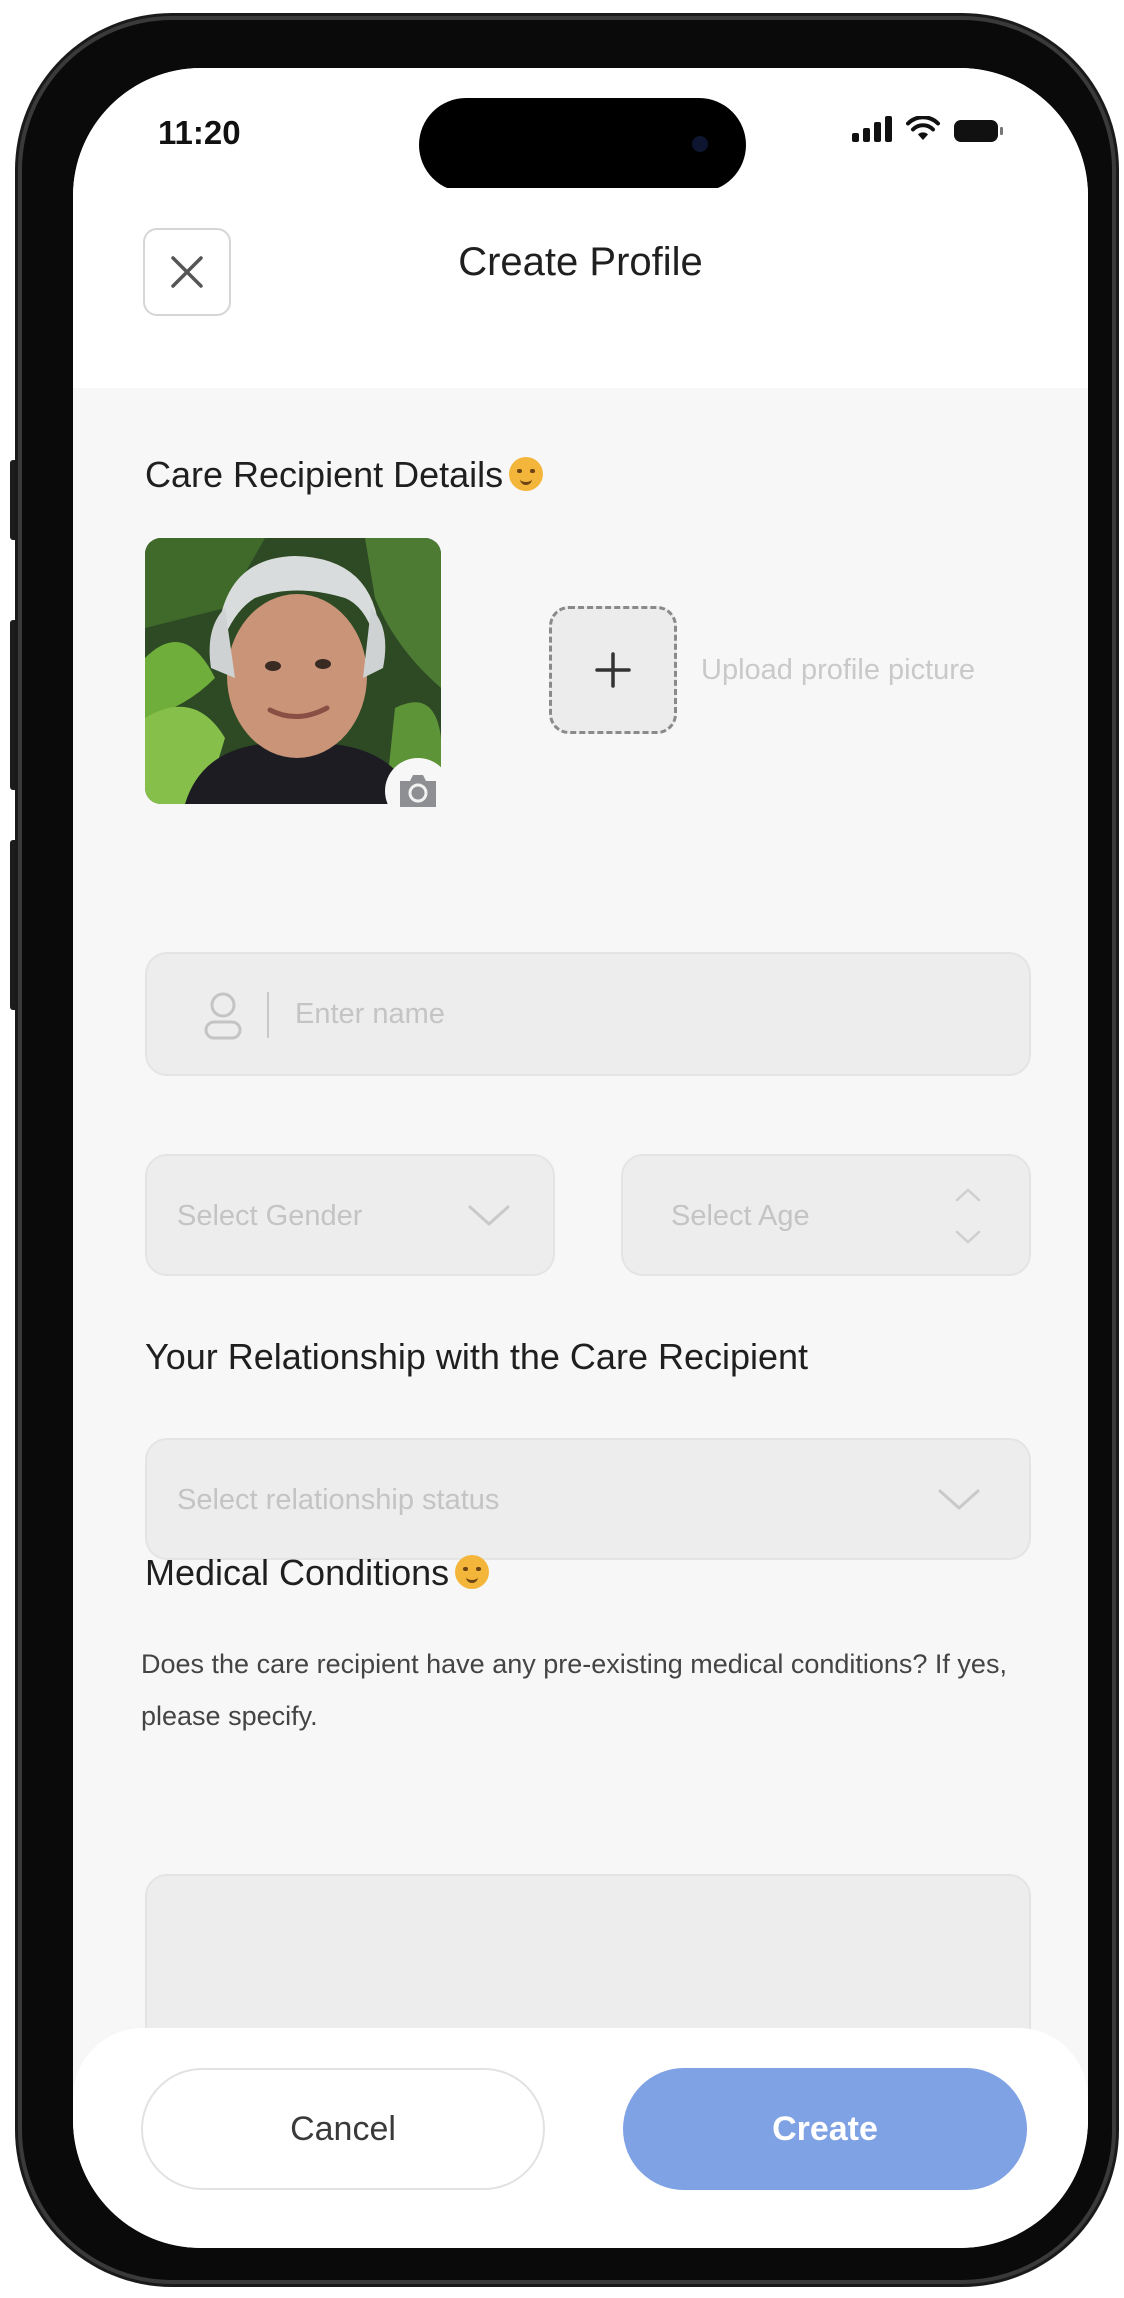 The height and width of the screenshot is (2298, 1124). I want to click on input-divider, so click(268, 1015).